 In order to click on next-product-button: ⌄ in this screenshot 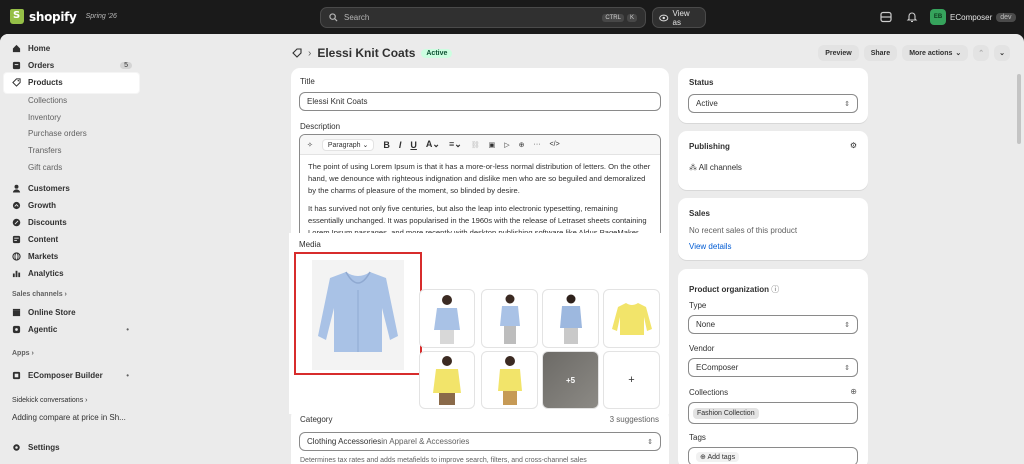, I will do `click(1002, 53)`.